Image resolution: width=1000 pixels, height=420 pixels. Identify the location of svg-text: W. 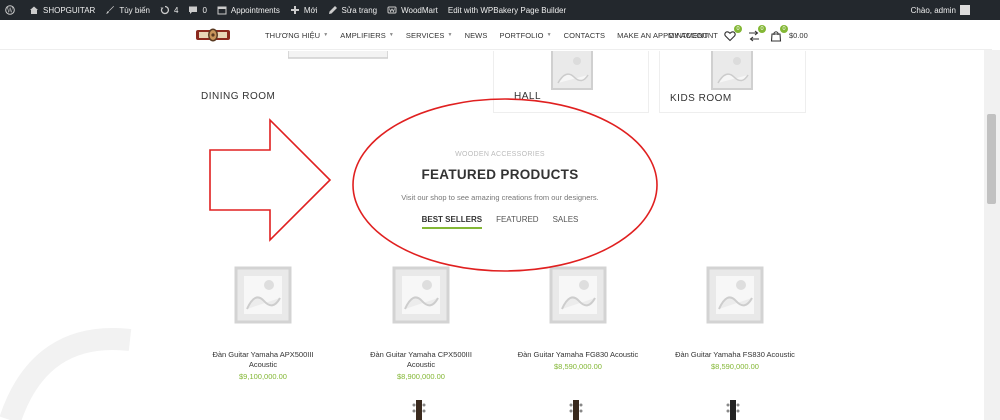
(10, 10).